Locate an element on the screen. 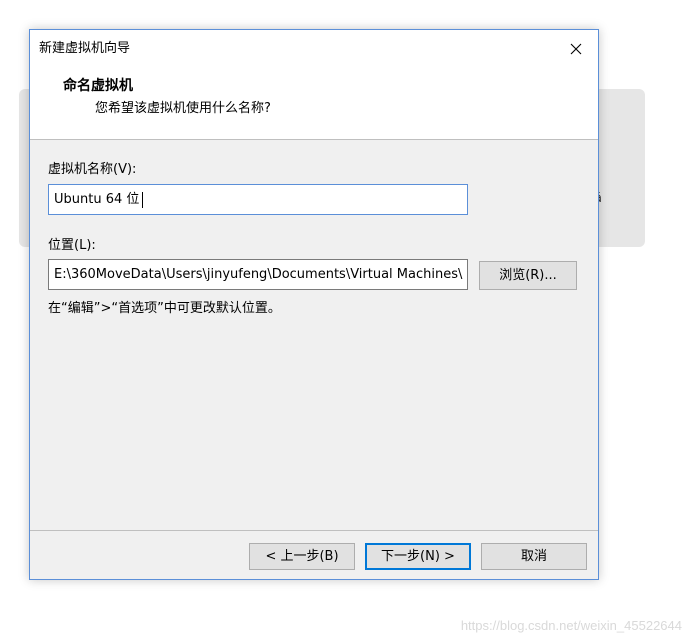 Image resolution: width=691 pixels, height=642 pixels. back-button: < 上一步(B) is located at coordinates (302, 556).